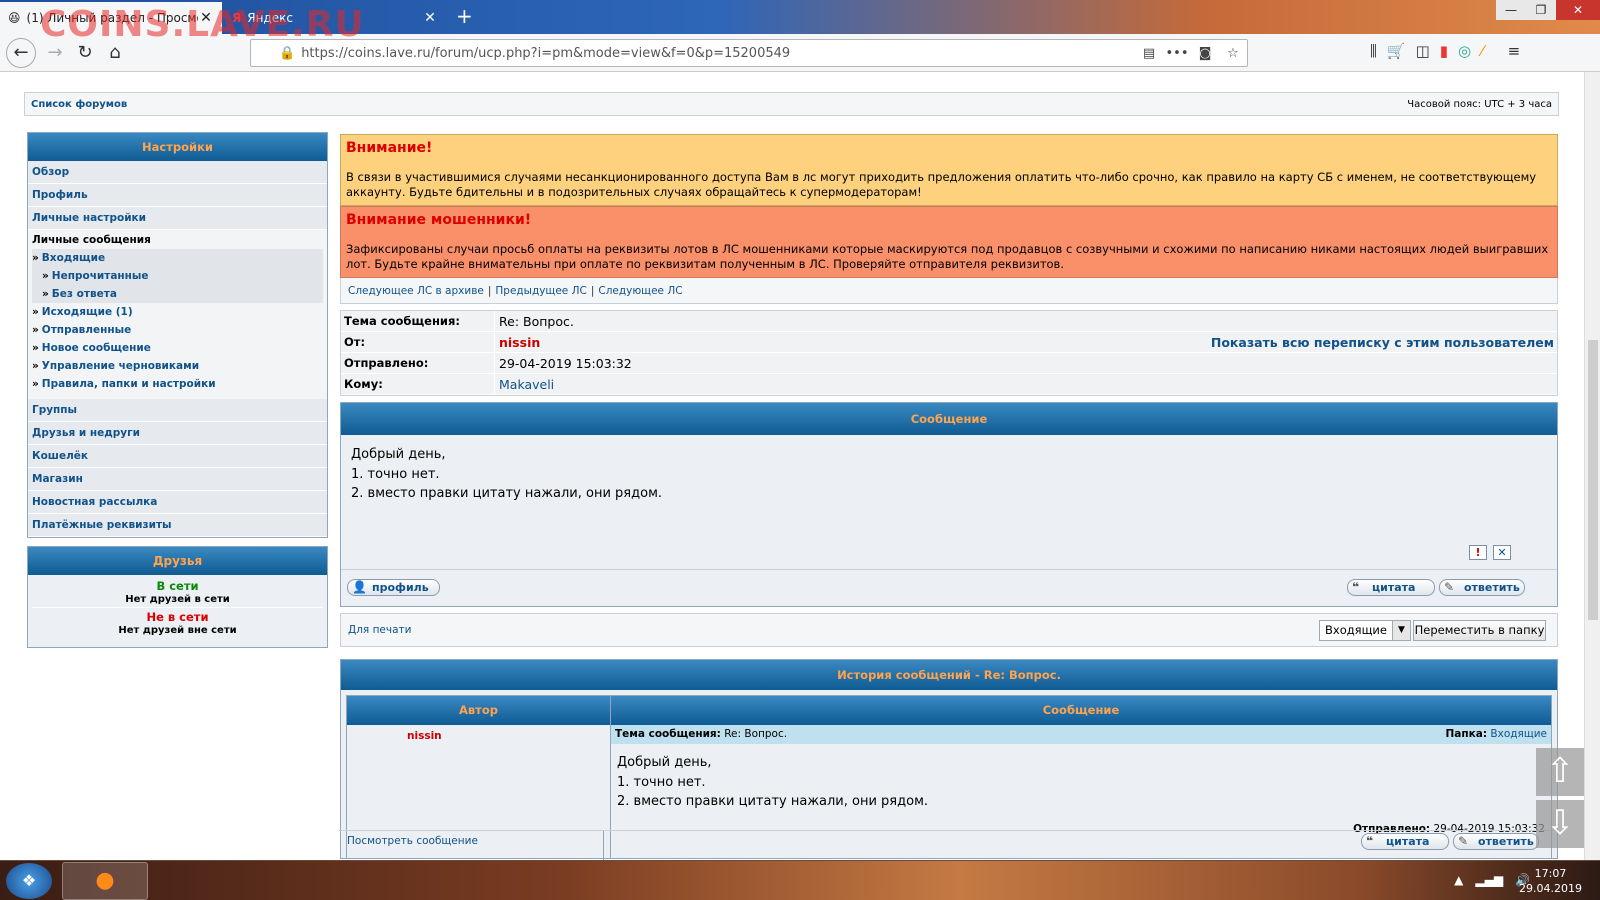 This screenshot has width=1600, height=900. Describe the element at coordinates (464, 16) in the screenshot. I see `new-tab-button: +` at that location.